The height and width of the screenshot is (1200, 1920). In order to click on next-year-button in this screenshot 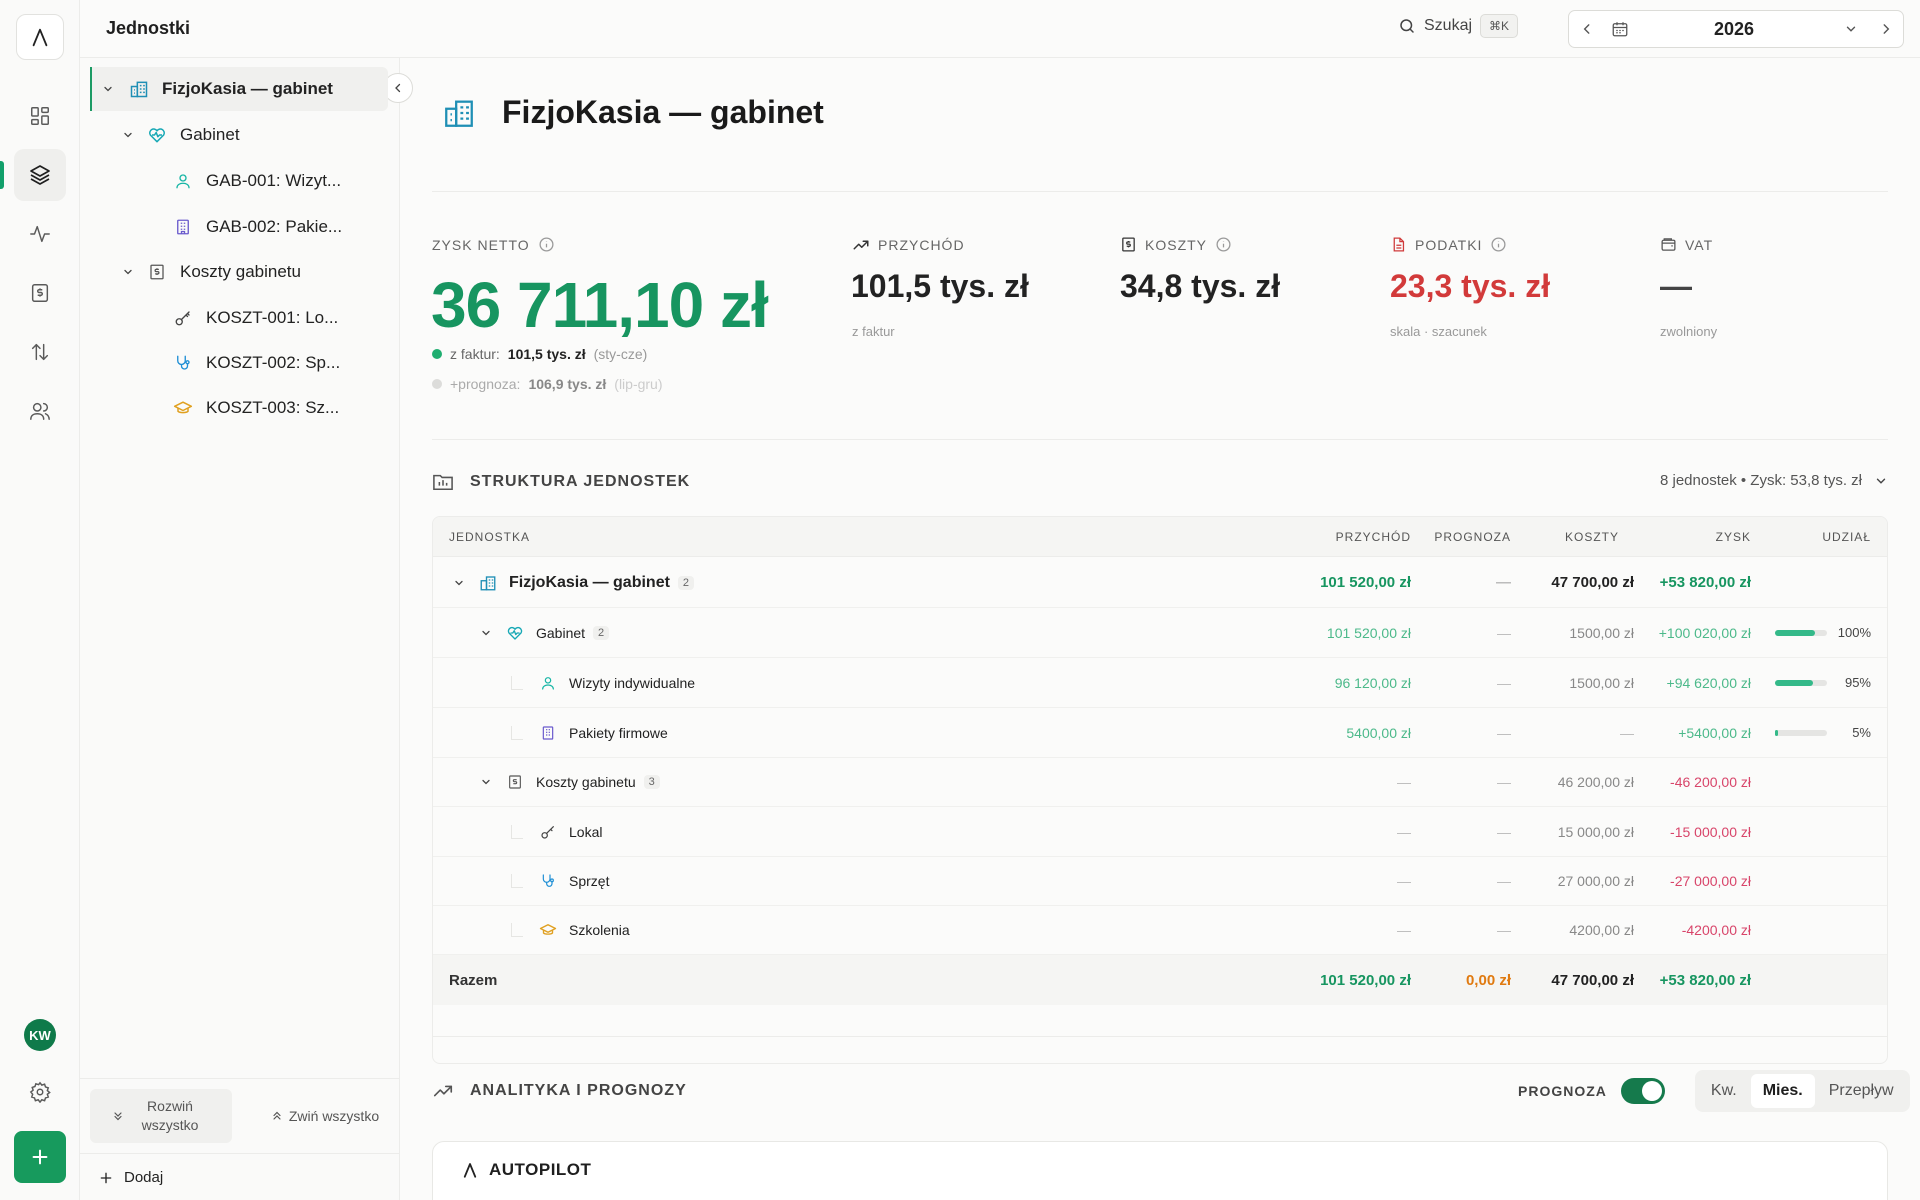, I will do `click(1886, 29)`.